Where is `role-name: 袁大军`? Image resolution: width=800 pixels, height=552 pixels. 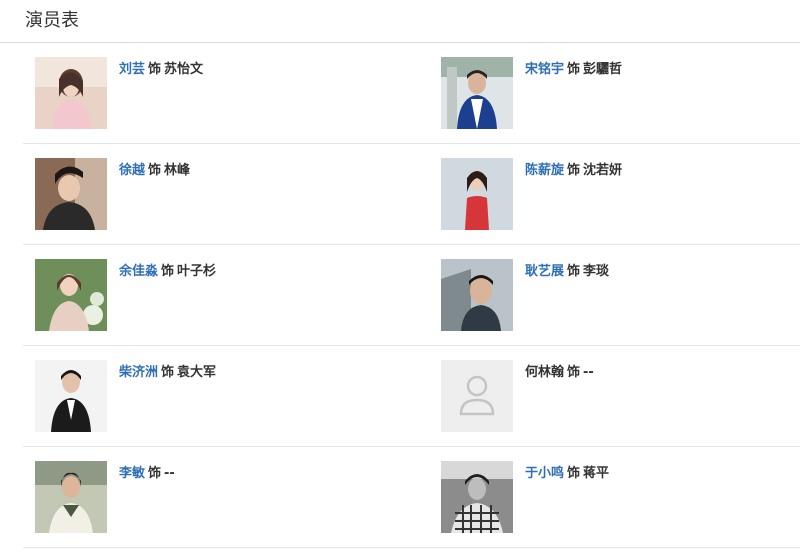 role-name: 袁大军 is located at coordinates (197, 372).